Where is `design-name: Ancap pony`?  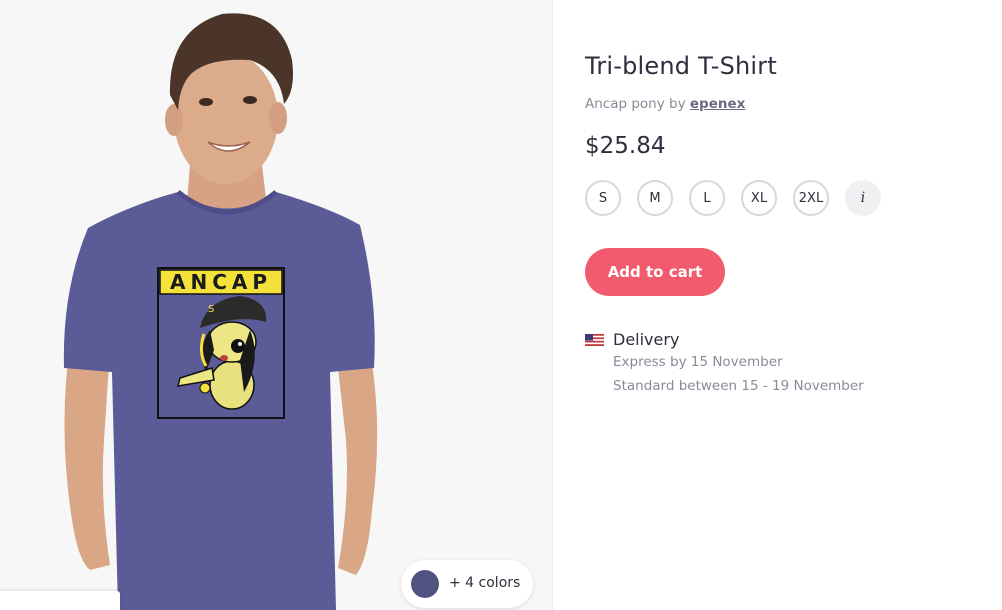
design-name: Ancap pony is located at coordinates (625, 104).